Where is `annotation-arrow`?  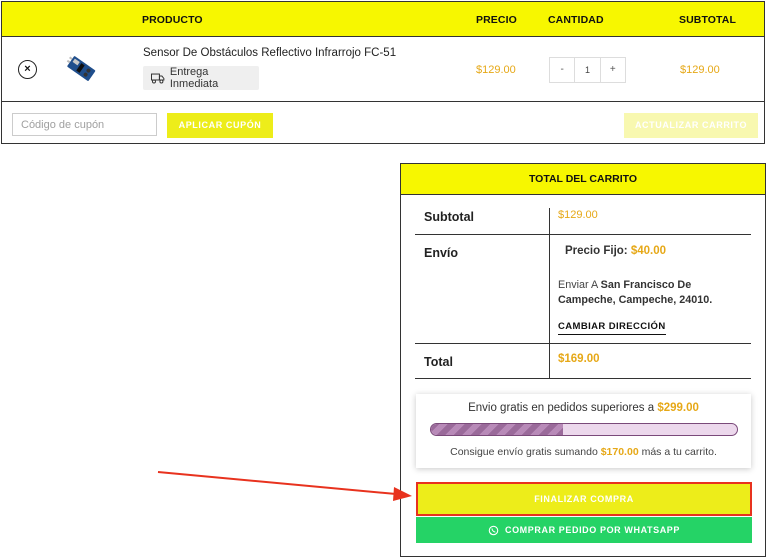
annotation-arrow is located at coordinates (284, 486).